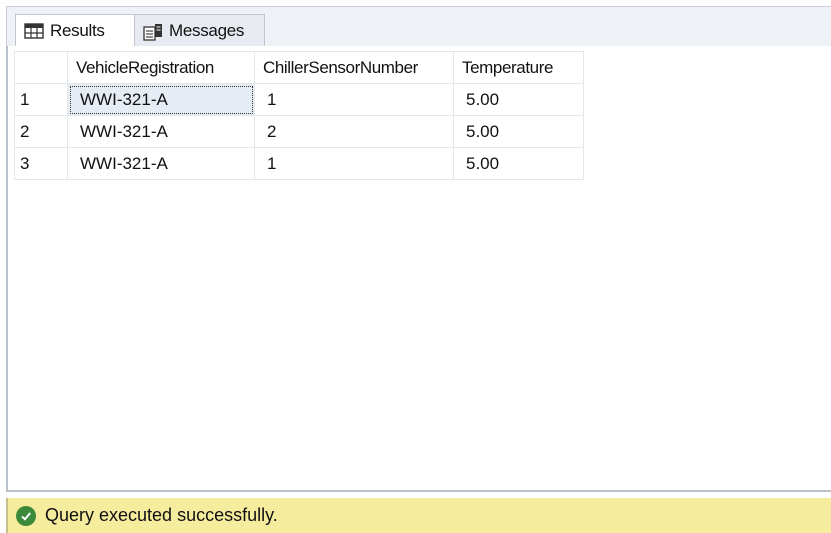 This screenshot has width=831, height=533. I want to click on row-number: 3, so click(41, 163).